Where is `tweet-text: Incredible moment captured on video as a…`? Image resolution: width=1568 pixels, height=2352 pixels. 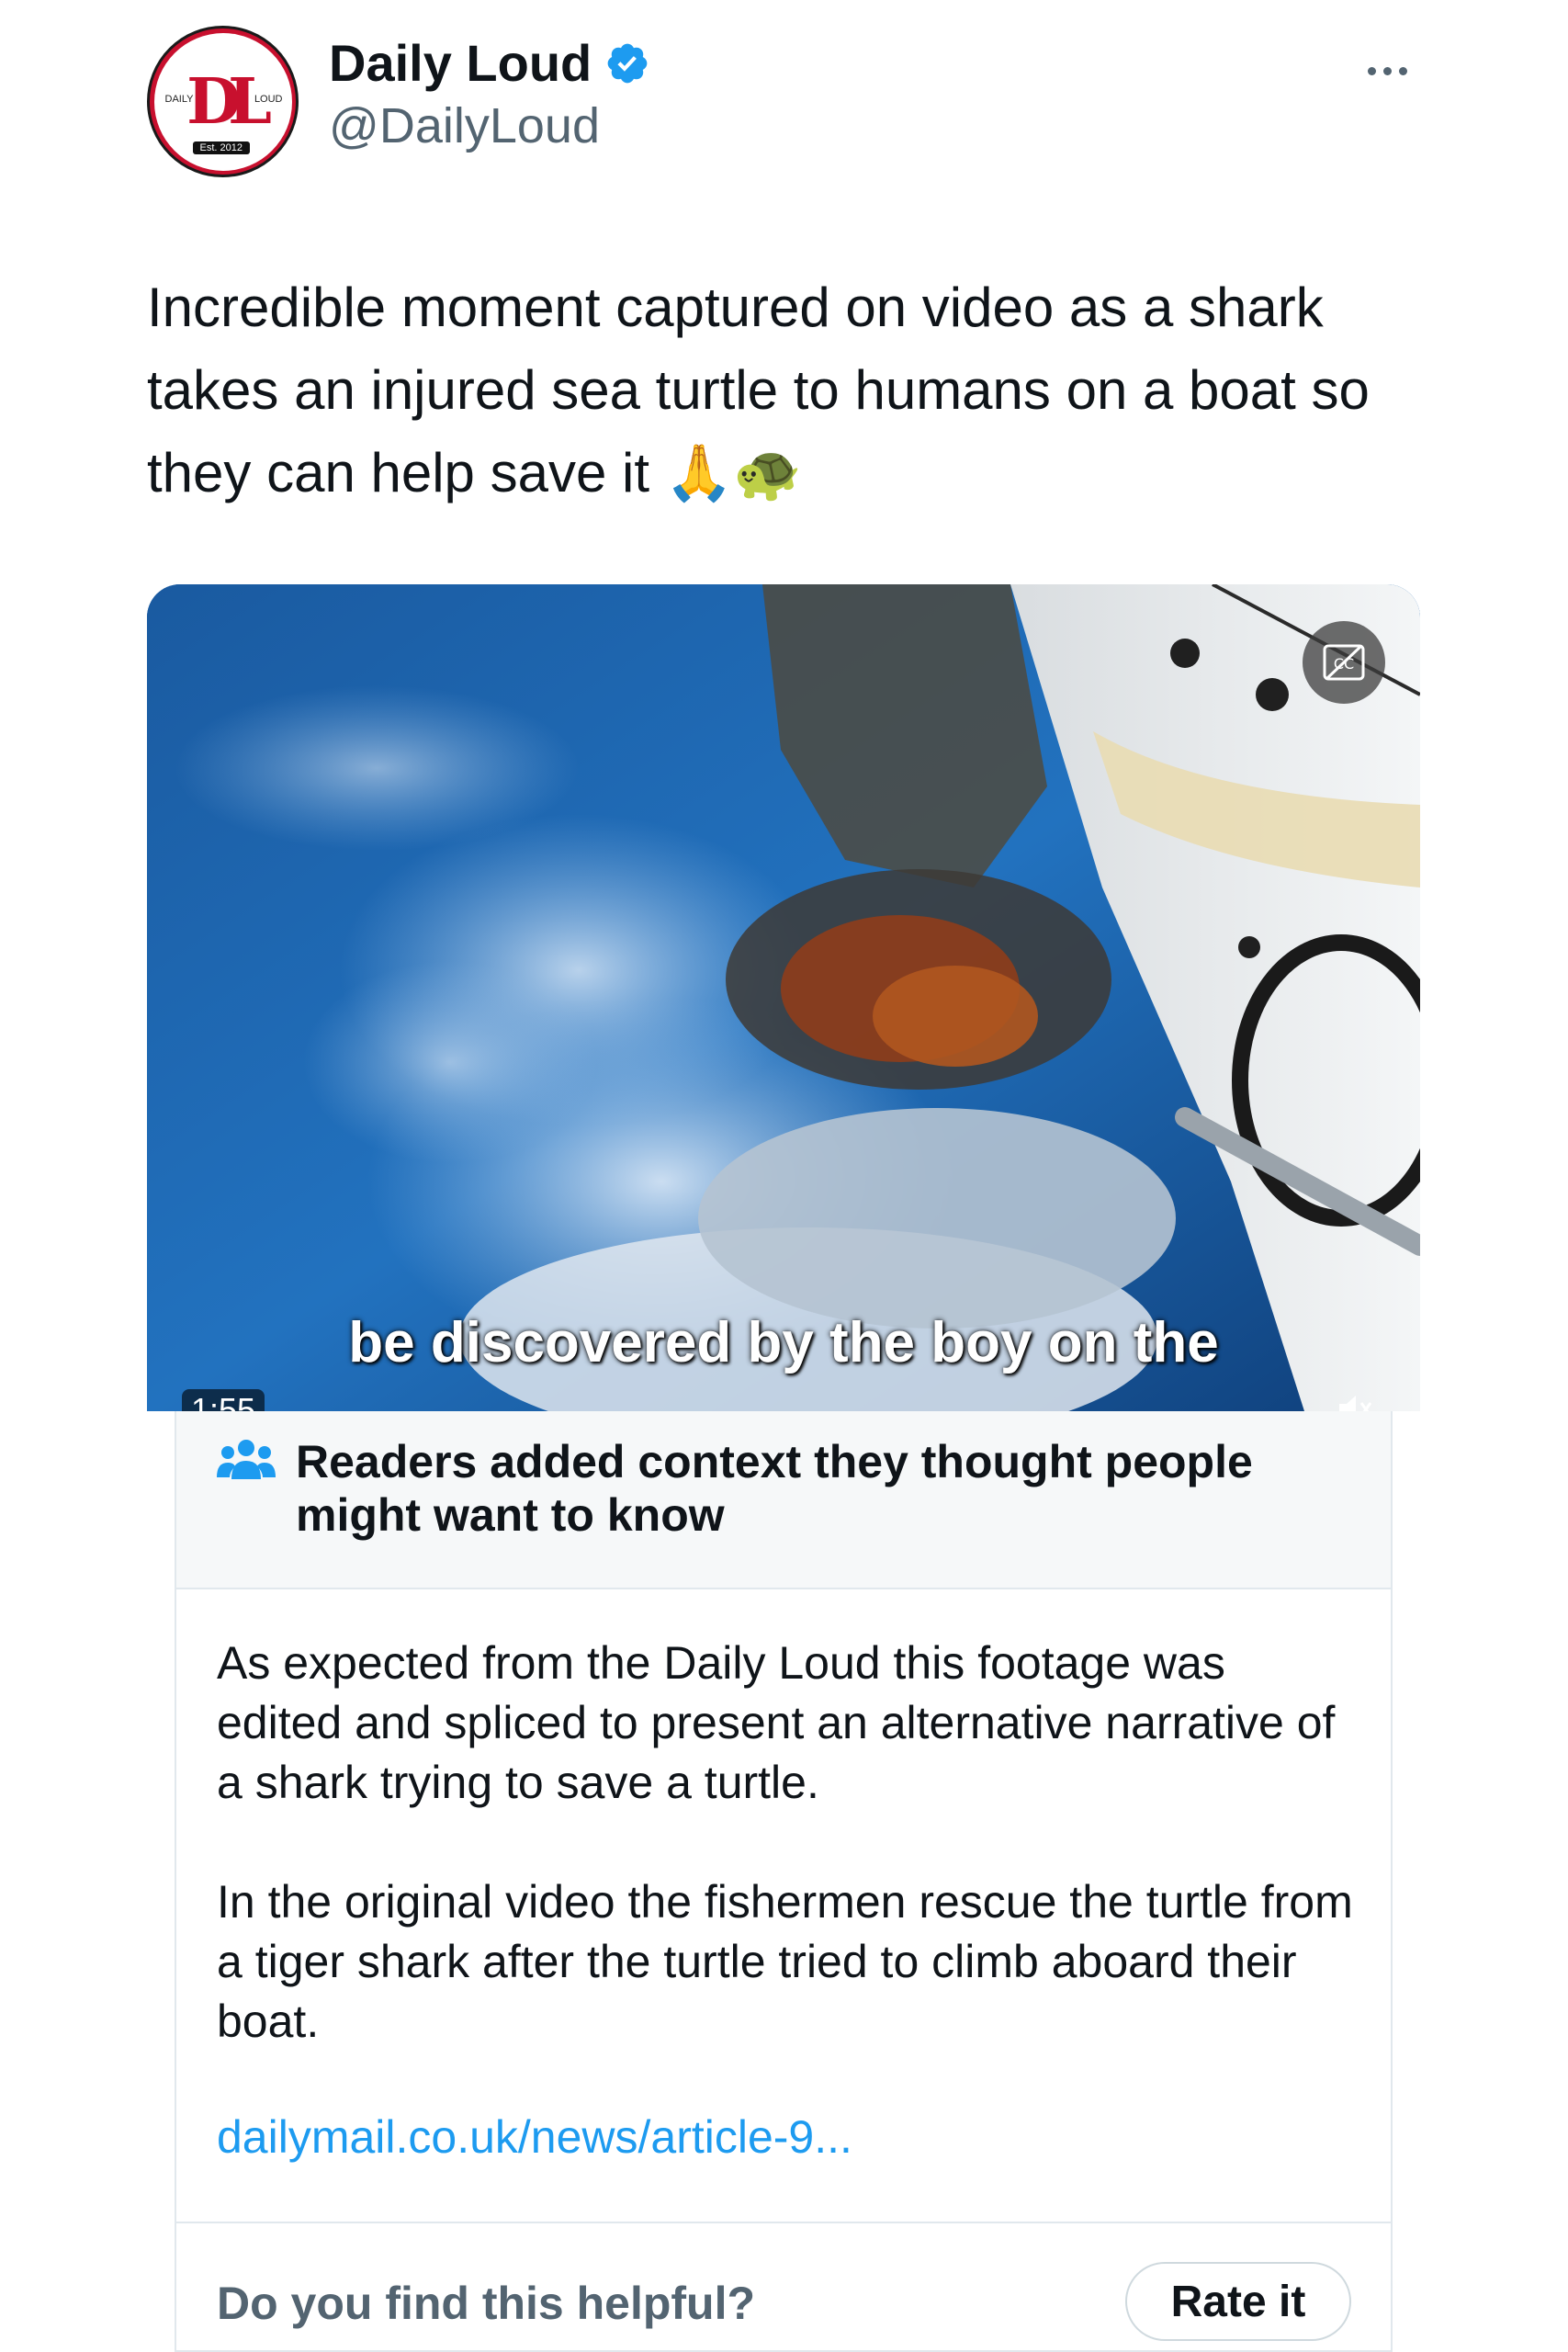 tweet-text: Incredible moment captured on video as a… is located at coordinates (759, 390).